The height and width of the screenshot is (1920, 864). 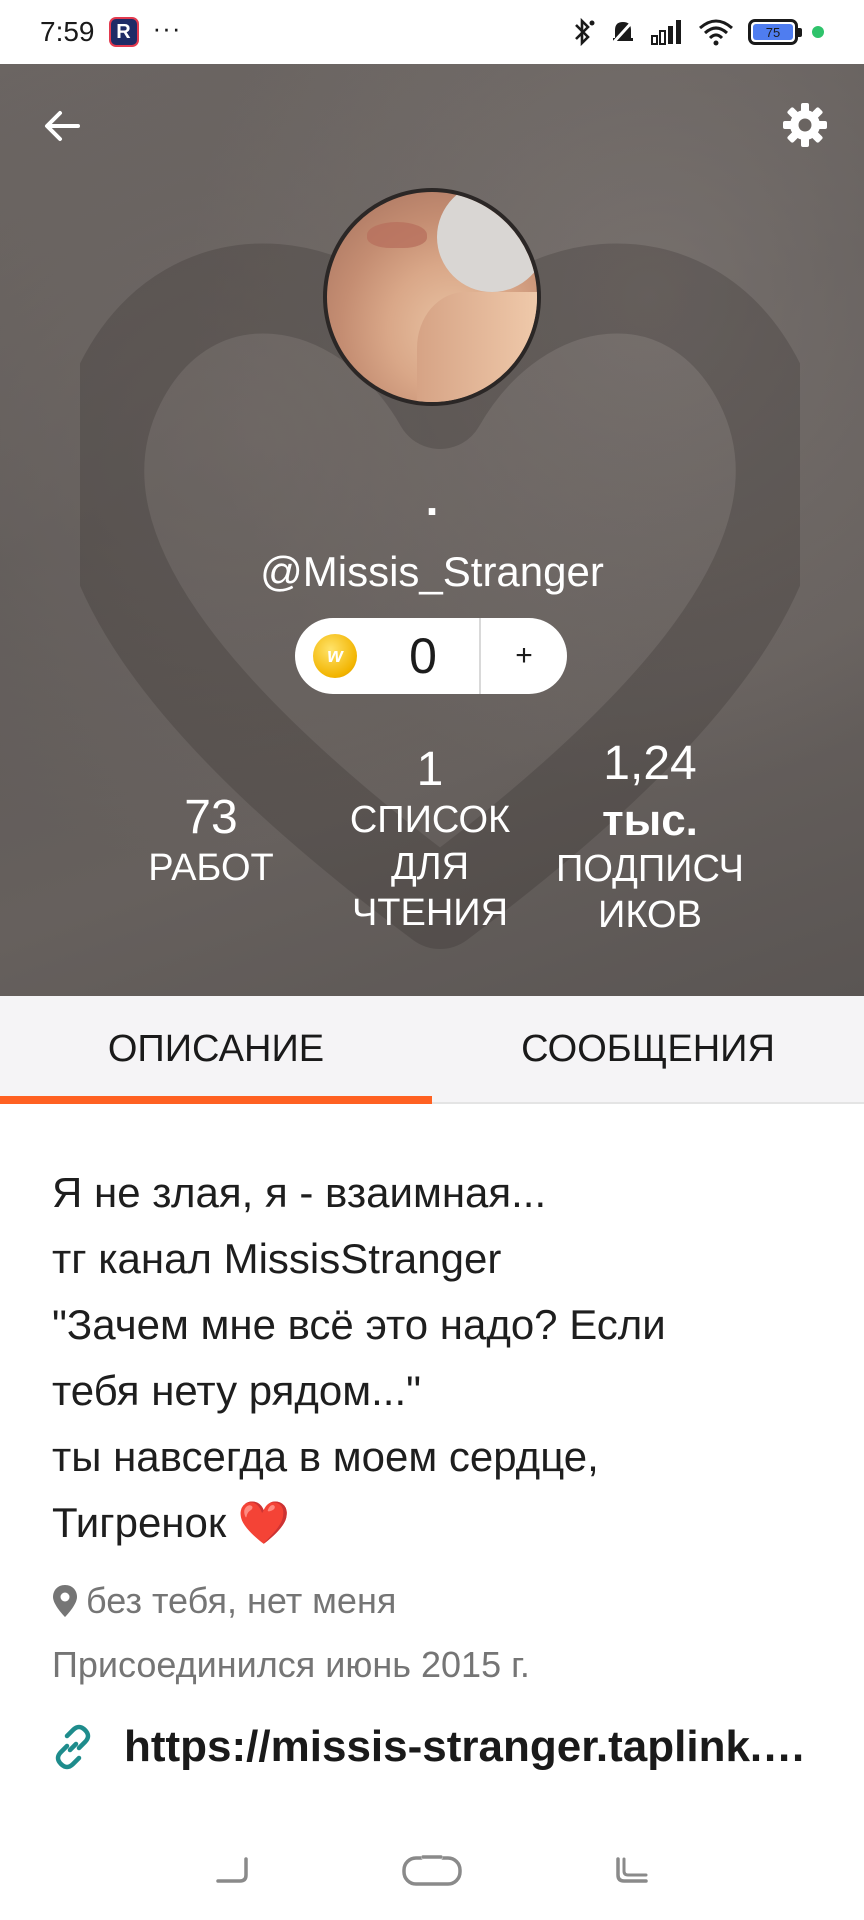 What do you see at coordinates (291, 1664) in the screenshot?
I see `joined-date: Присоединился июнь 2015 г.` at bounding box center [291, 1664].